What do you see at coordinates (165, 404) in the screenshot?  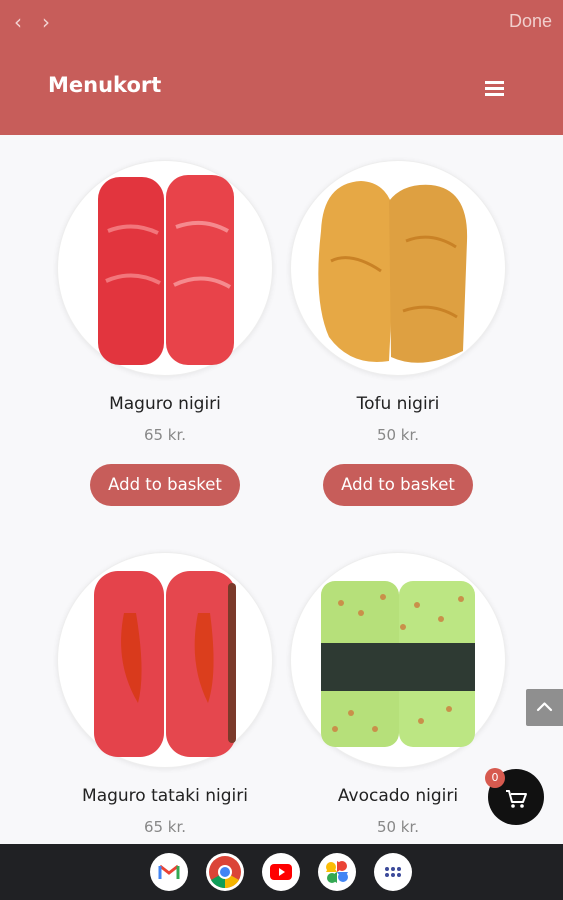 I see `product-name: Maguro nigiri` at bounding box center [165, 404].